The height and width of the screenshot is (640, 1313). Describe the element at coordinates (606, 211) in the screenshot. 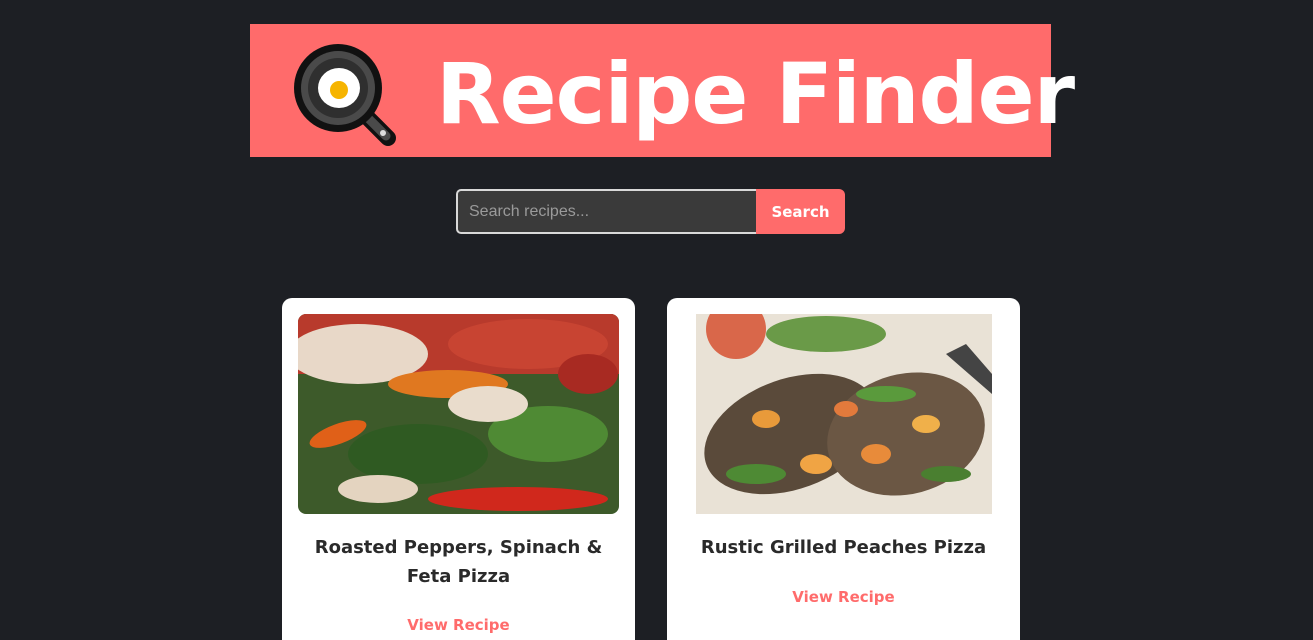

I see `search-input` at that location.